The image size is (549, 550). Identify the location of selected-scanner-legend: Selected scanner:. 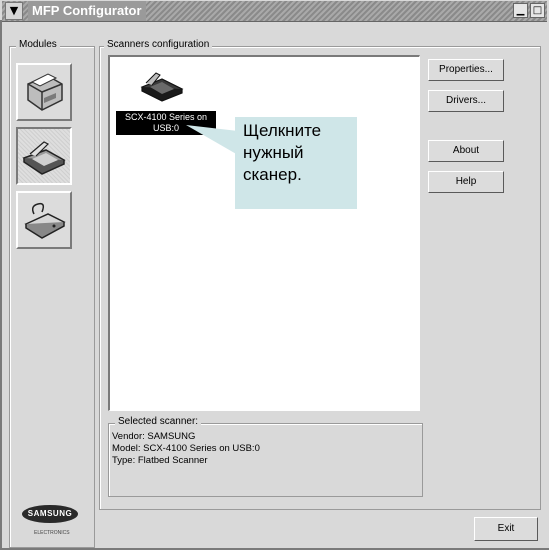
(158, 421).